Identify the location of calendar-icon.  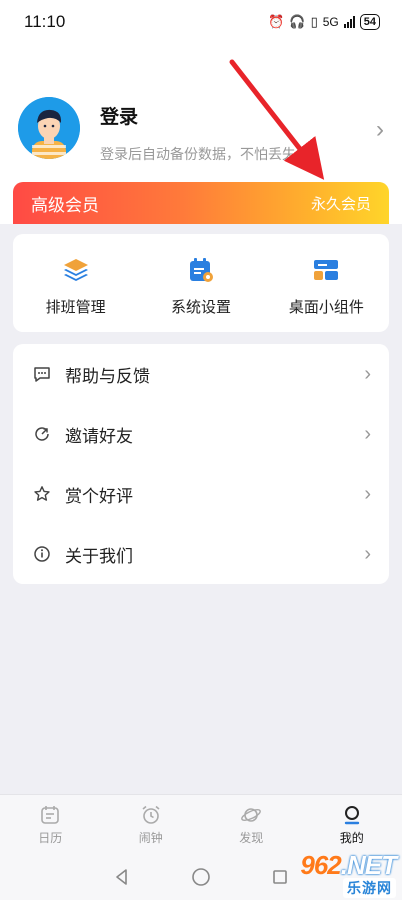
(50, 814).